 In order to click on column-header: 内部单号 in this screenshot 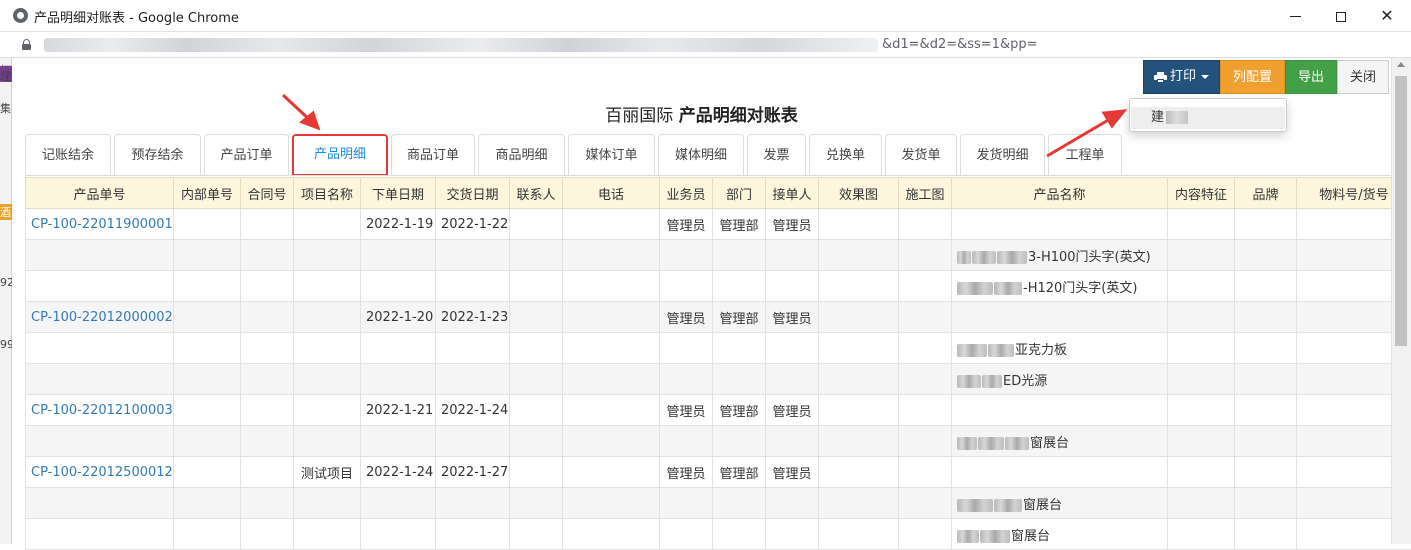, I will do `click(207, 193)`.